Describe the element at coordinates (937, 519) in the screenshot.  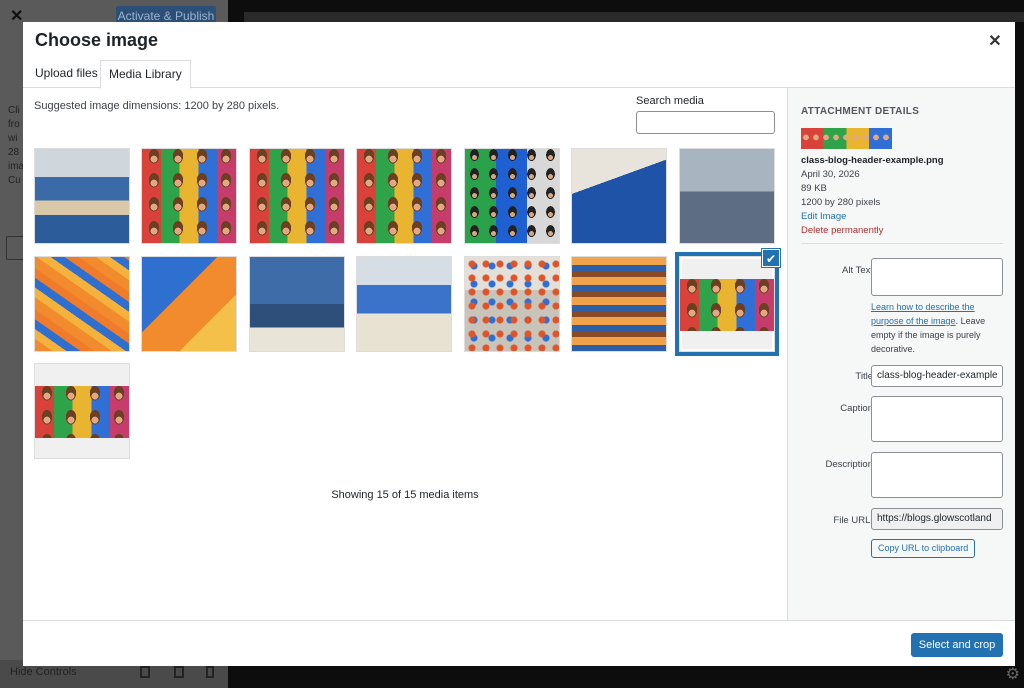
I see `file-url-field: https://blogs.glowscotland` at that location.